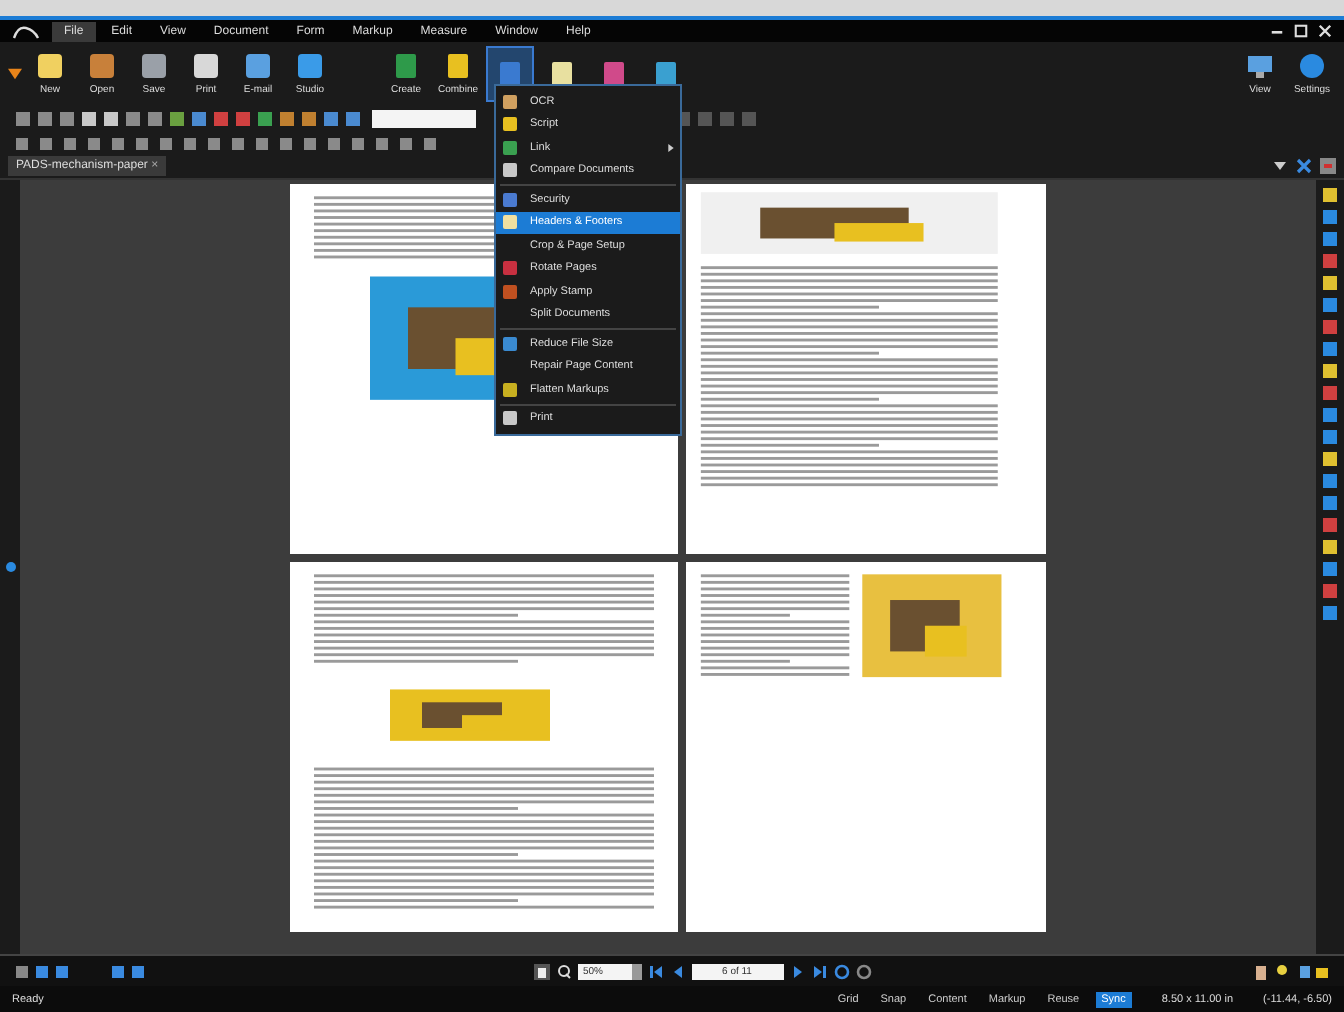 This screenshot has width=1344, height=1012. Describe the element at coordinates (1292, 971) in the screenshot. I see `toolbar-icons-drawing` at that location.